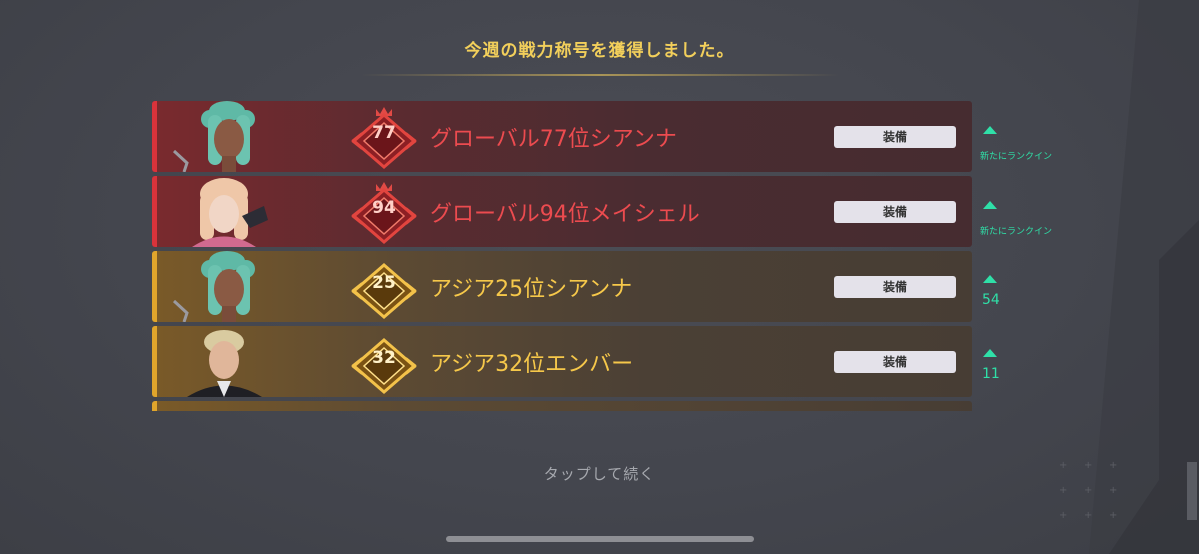 Image resolution: width=1199 pixels, height=554 pixels. Describe the element at coordinates (599, 51) in the screenshot. I see `page-title: 今週の戦力称号を獲得しました。` at that location.